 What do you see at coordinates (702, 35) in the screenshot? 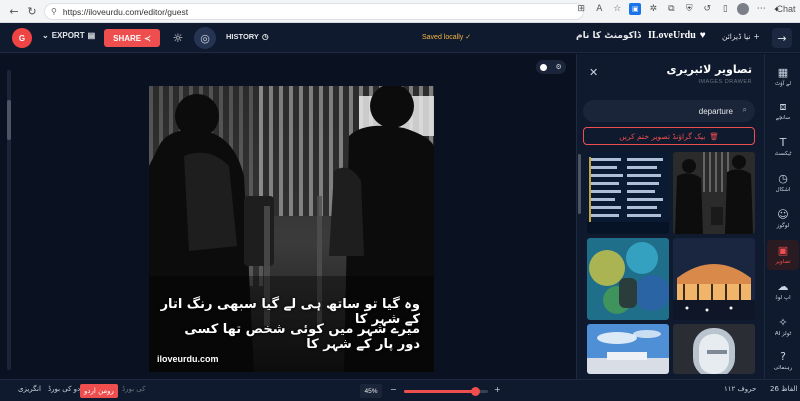
I see `heart-icon: ♥` at bounding box center [702, 35].